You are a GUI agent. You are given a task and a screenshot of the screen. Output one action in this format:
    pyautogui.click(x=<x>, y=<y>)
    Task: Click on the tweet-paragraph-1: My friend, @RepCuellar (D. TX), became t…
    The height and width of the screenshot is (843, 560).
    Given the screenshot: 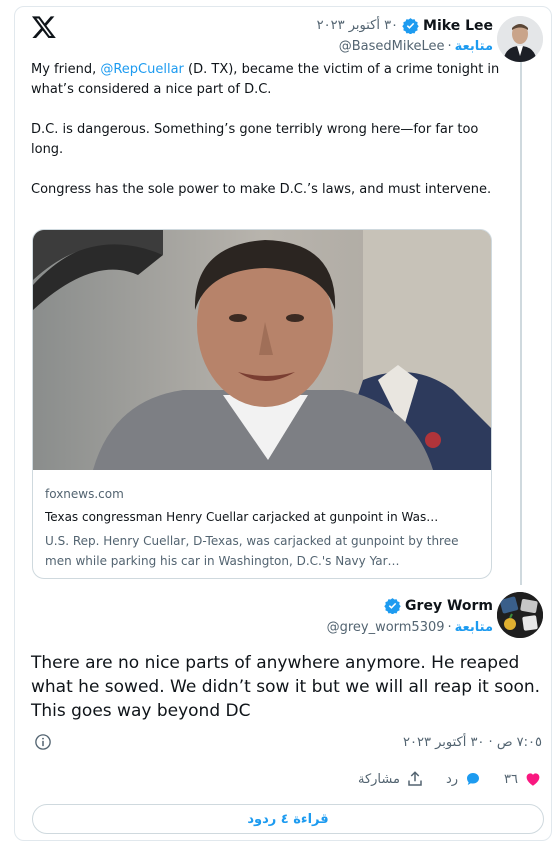 What is the action you would take?
    pyautogui.click(x=266, y=80)
    